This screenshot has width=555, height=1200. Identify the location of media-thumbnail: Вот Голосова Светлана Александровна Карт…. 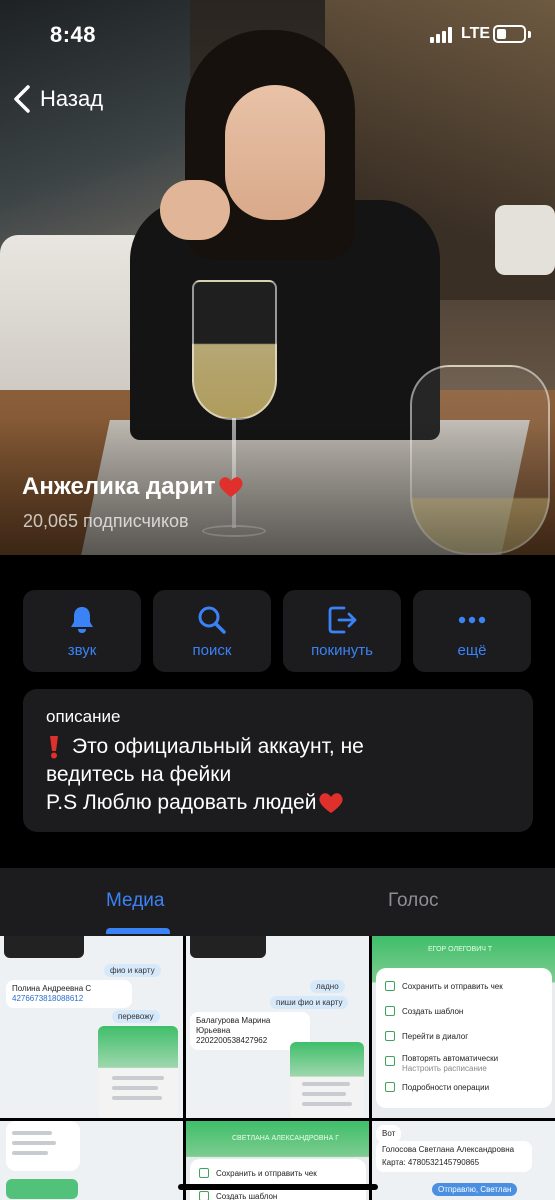
(463, 1160).